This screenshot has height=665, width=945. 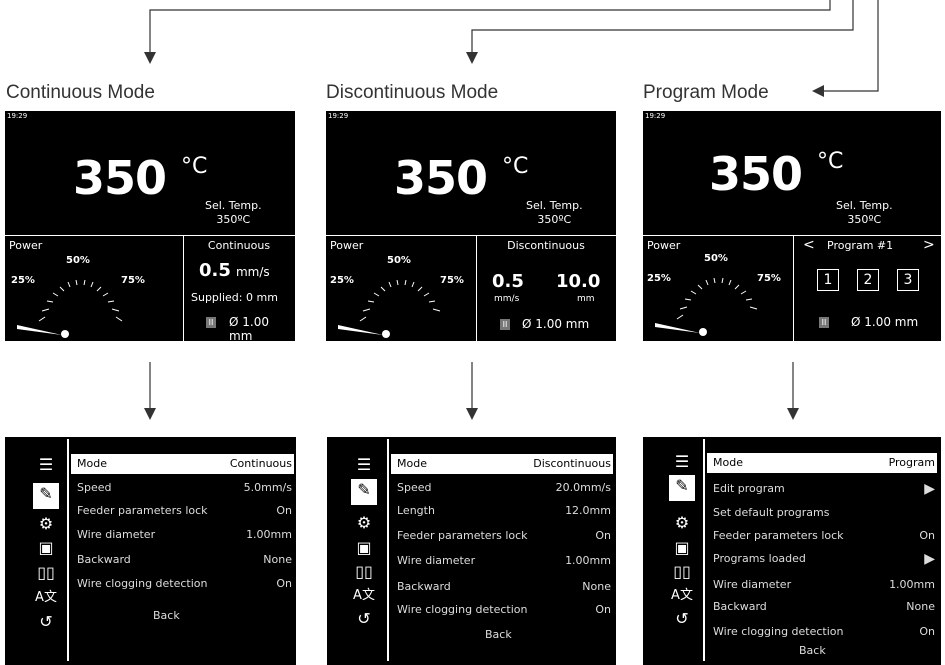 What do you see at coordinates (822, 489) in the screenshot?
I see `menu-row-edit-program: Edit program ▶` at bounding box center [822, 489].